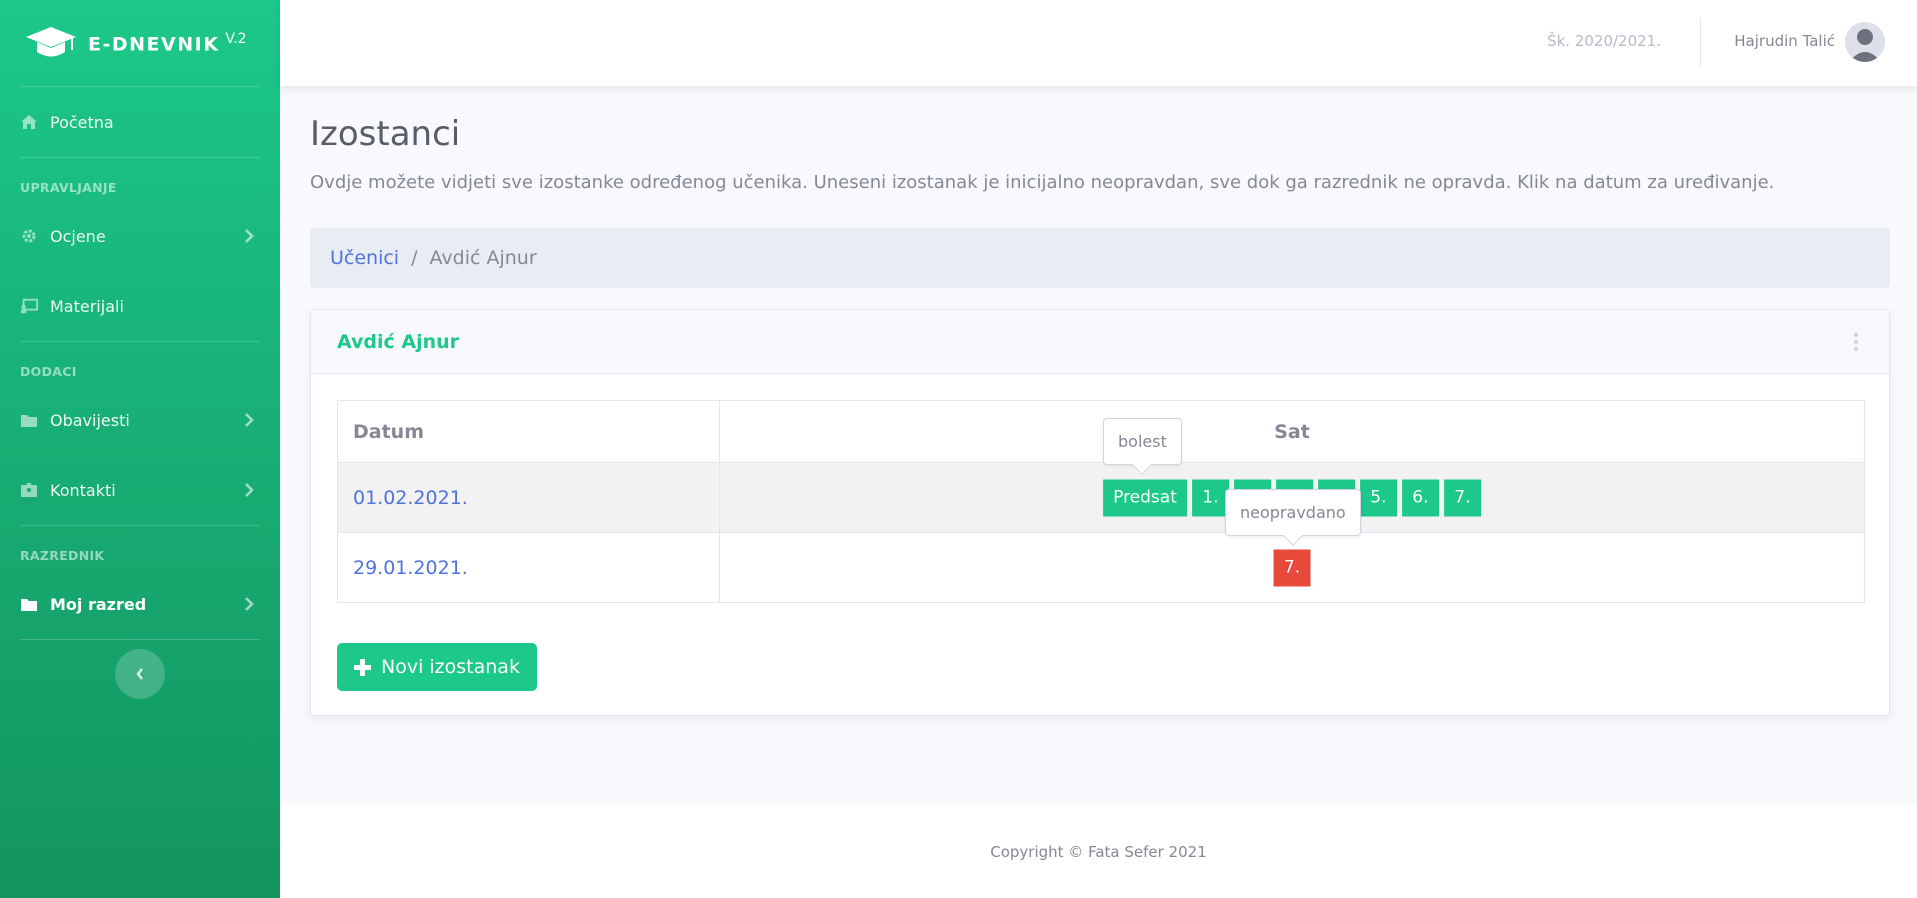 The width and height of the screenshot is (1917, 898). Describe the element at coordinates (528, 567) in the screenshot. I see `date-link: 29.01.2021.` at that location.